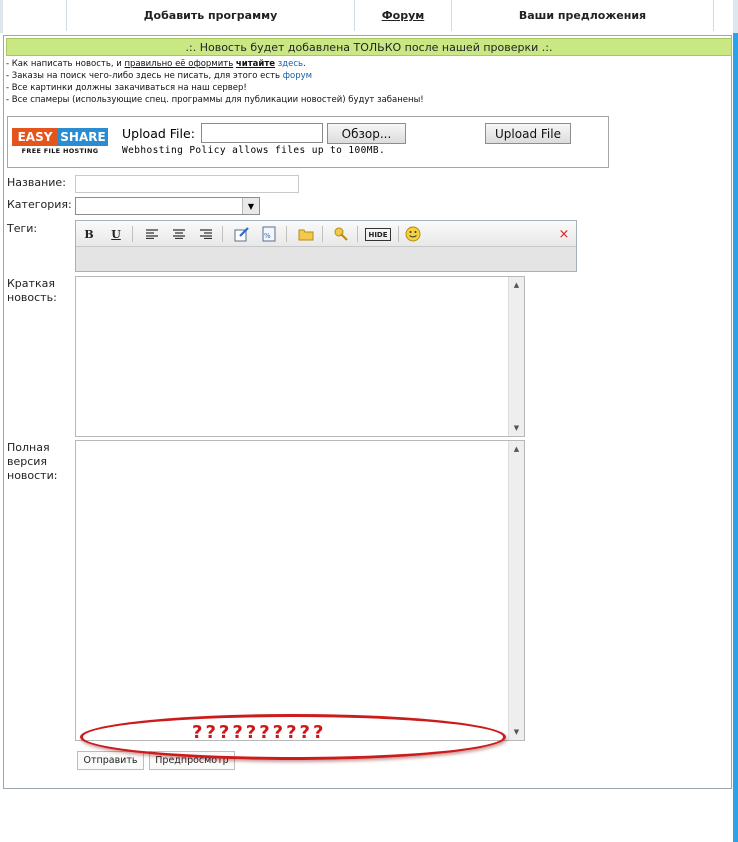 The width and height of the screenshot is (738, 842). Describe the element at coordinates (31, 283) in the screenshot. I see `short-news-label-line: Краткая` at that location.